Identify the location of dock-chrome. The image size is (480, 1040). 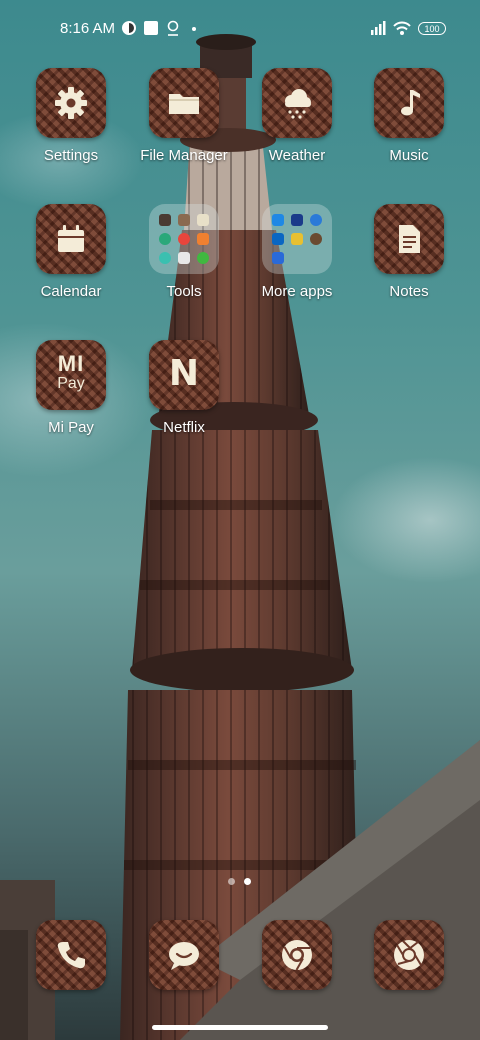
(297, 976).